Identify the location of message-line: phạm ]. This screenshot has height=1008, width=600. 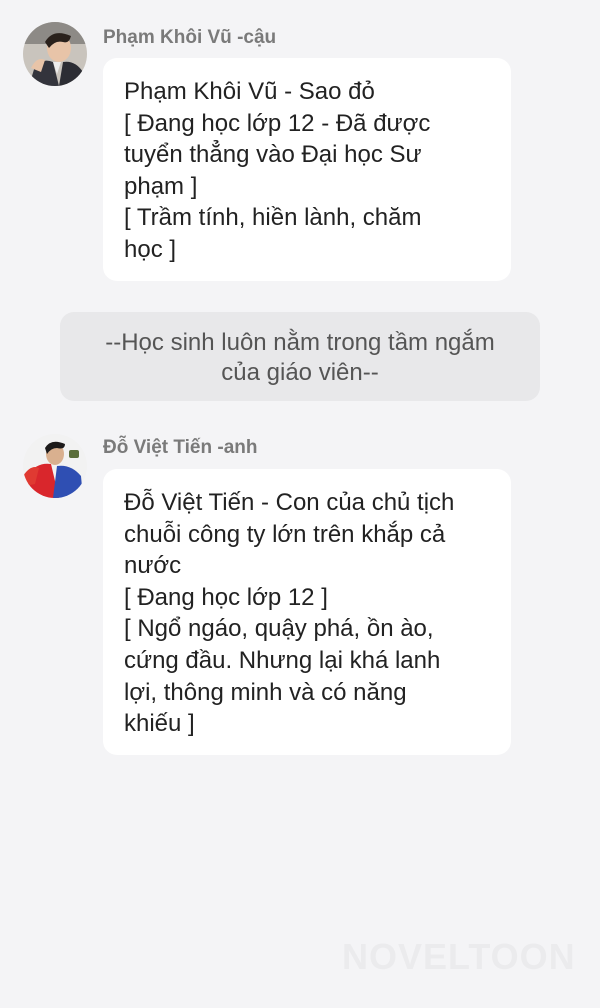
(161, 186).